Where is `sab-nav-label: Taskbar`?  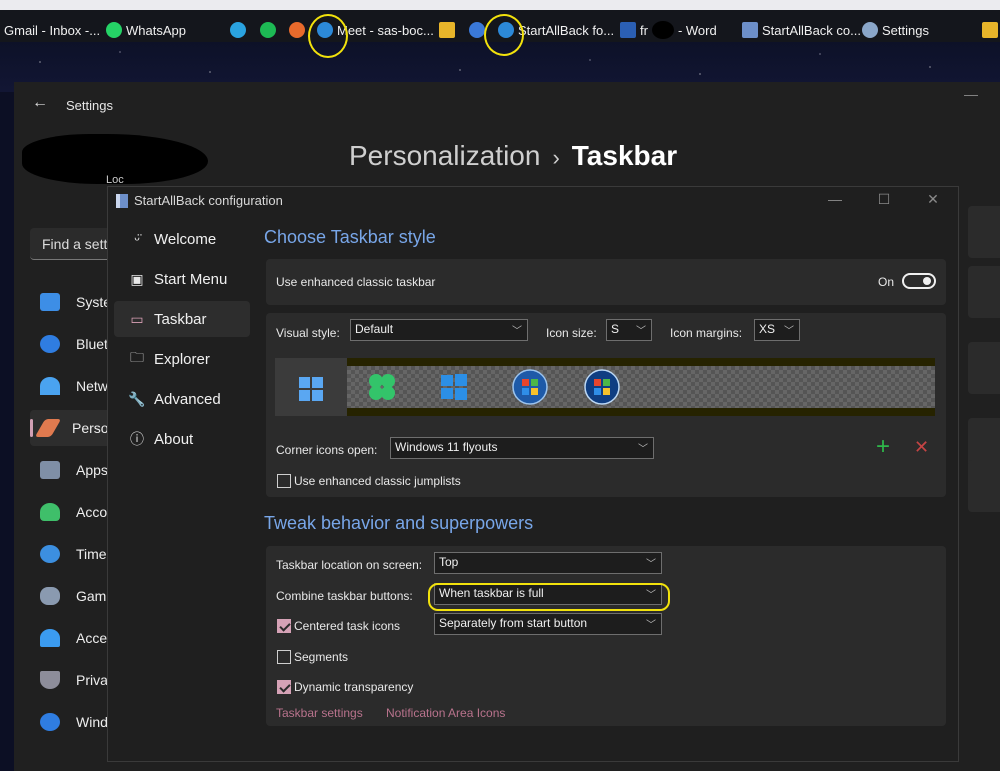 sab-nav-label: Taskbar is located at coordinates (180, 319).